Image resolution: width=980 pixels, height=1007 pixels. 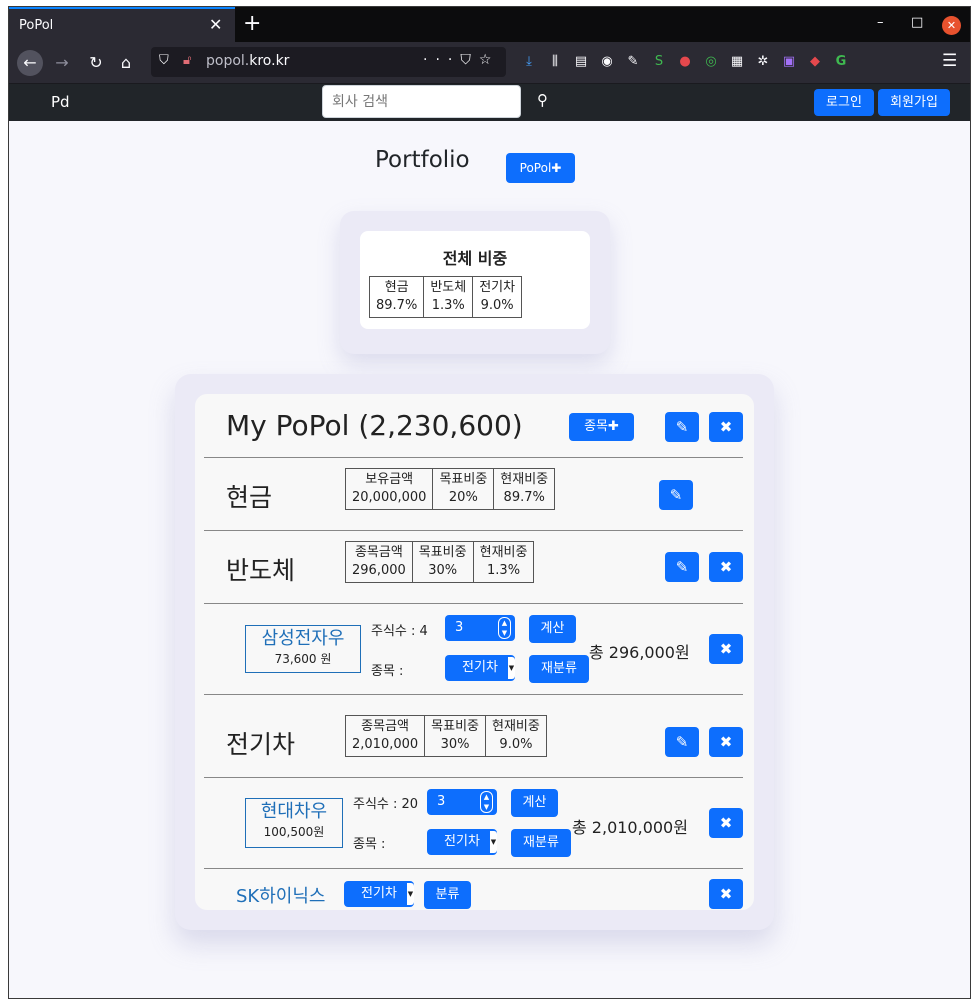 What do you see at coordinates (607, 61) in the screenshot?
I see `account-icon: ◉` at bounding box center [607, 61].